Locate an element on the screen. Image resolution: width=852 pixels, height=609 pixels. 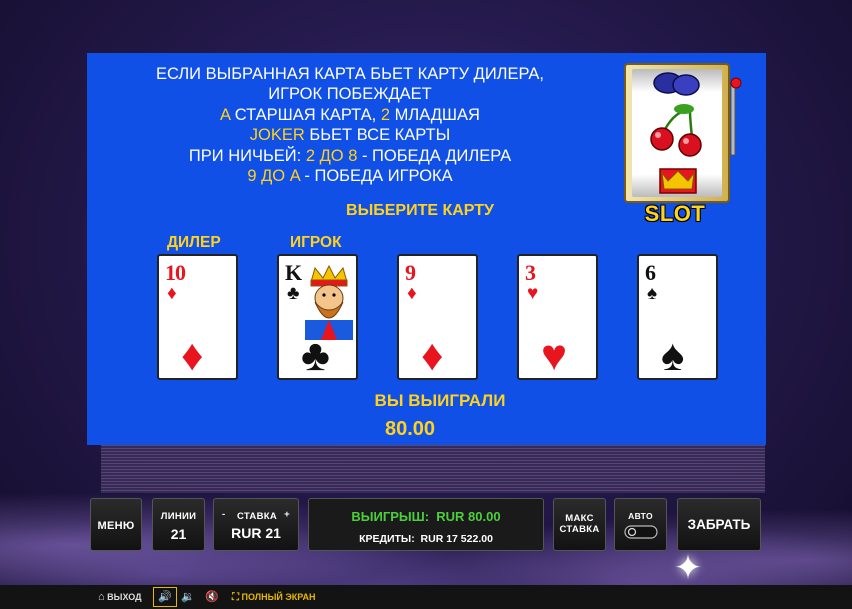
slot-symbols is located at coordinates (676, 133).